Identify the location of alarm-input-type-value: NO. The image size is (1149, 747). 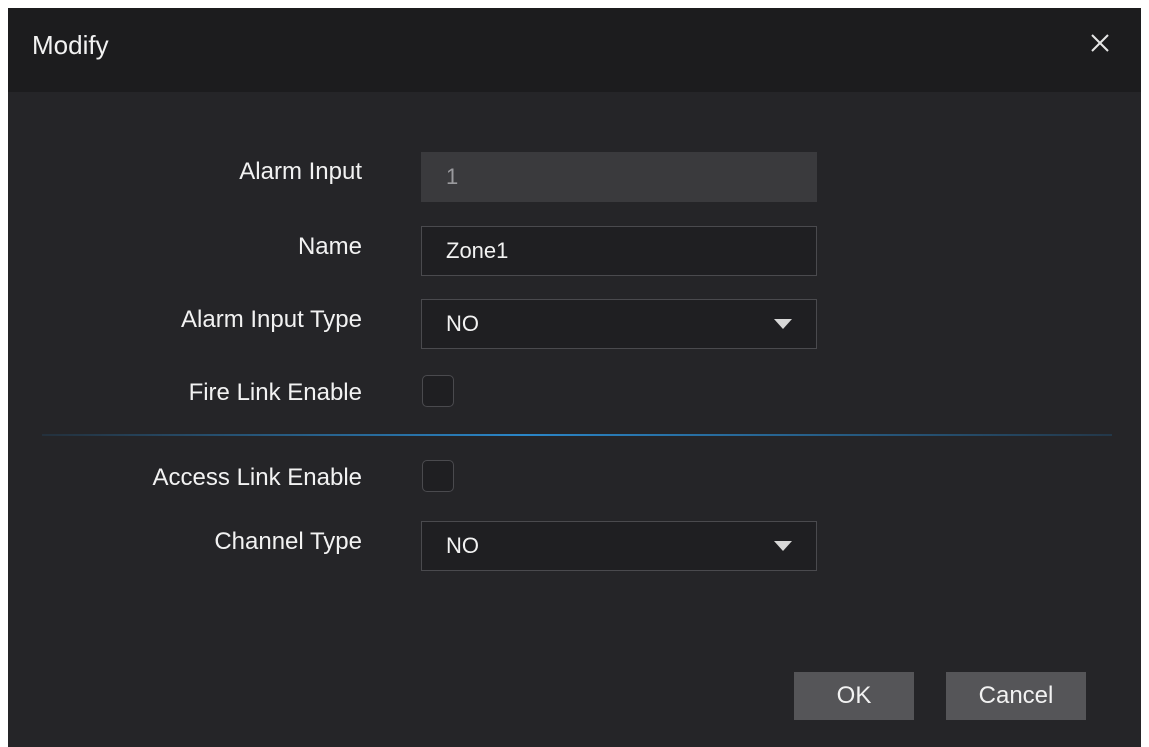
(462, 323).